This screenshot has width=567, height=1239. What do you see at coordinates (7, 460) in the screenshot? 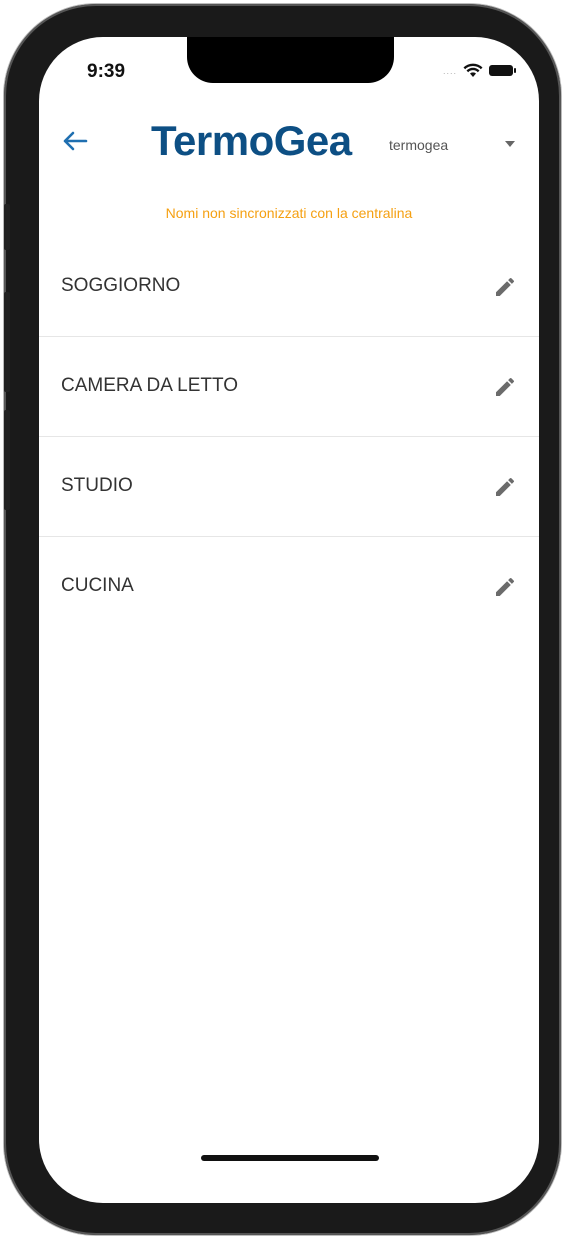
I see `side-button-volume-down` at bounding box center [7, 460].